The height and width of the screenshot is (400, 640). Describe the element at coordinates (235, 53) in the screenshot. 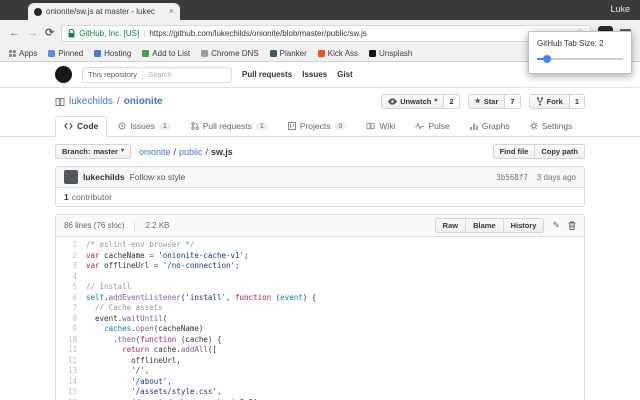

I see `bookmark-label: Chrome DNS` at that location.